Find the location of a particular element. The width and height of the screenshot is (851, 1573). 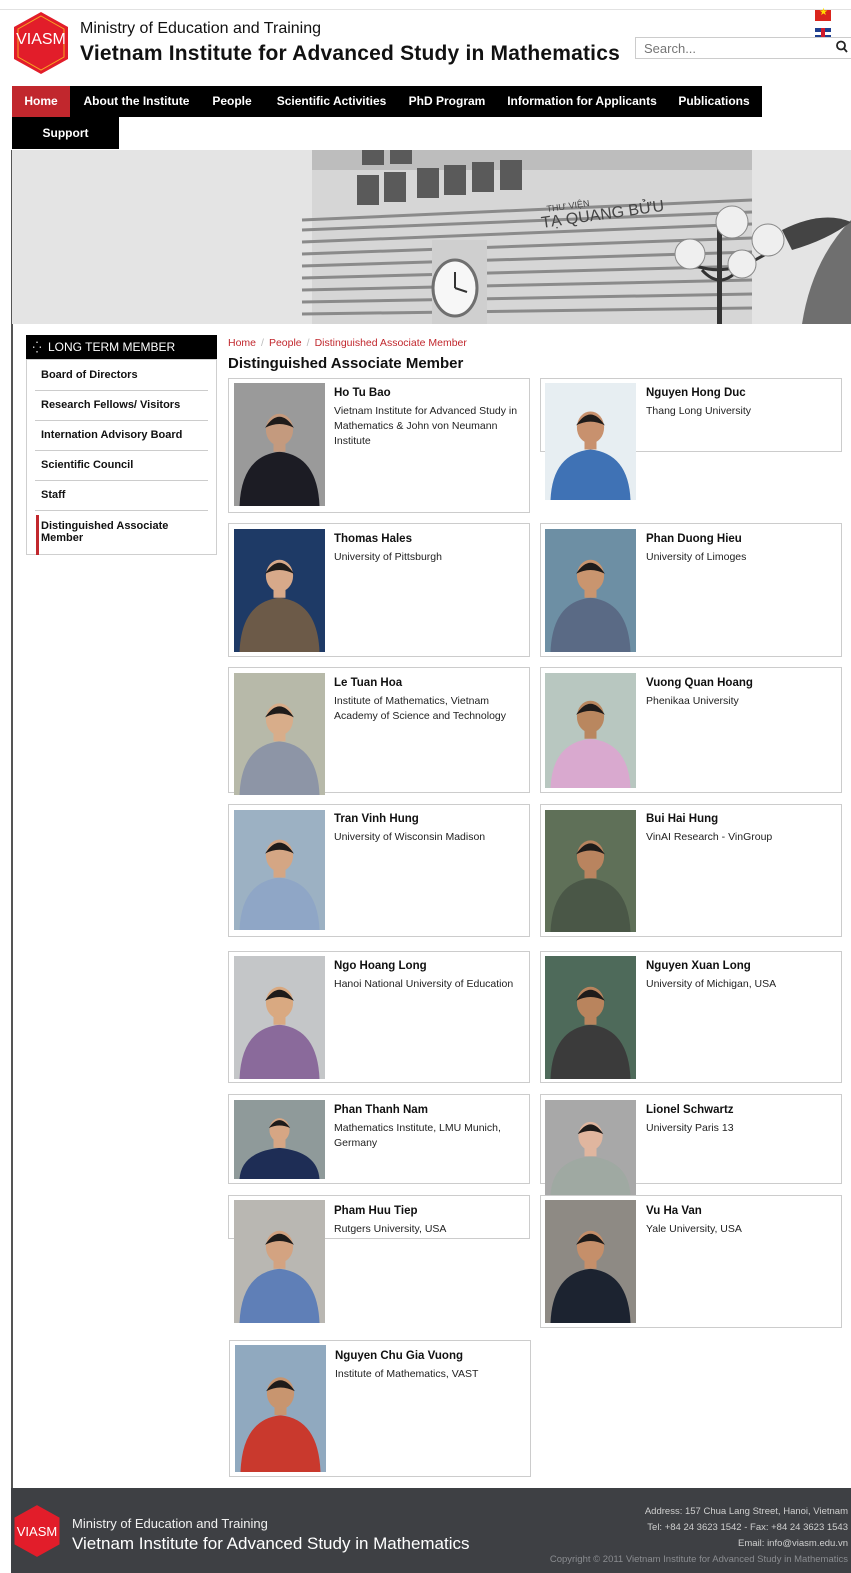

member-name: Nguyen Hong Duc is located at coordinates (696, 393).